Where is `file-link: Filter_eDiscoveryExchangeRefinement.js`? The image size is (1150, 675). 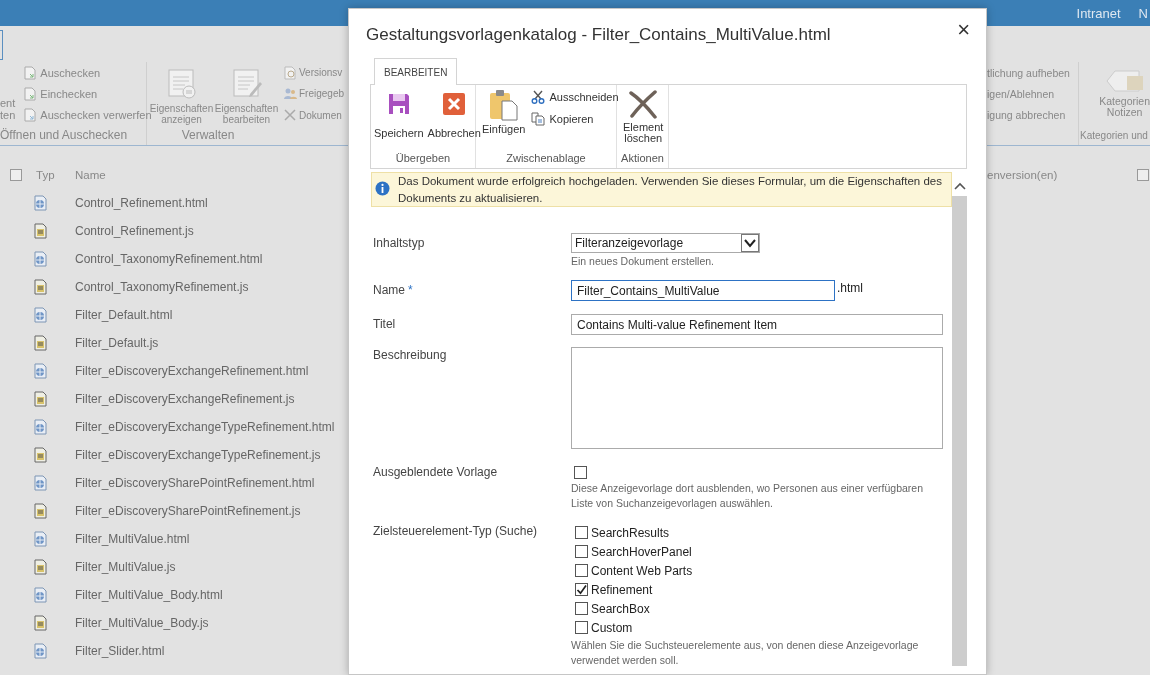
file-link: Filter_eDiscoveryExchangeRefinement.js is located at coordinates (185, 399).